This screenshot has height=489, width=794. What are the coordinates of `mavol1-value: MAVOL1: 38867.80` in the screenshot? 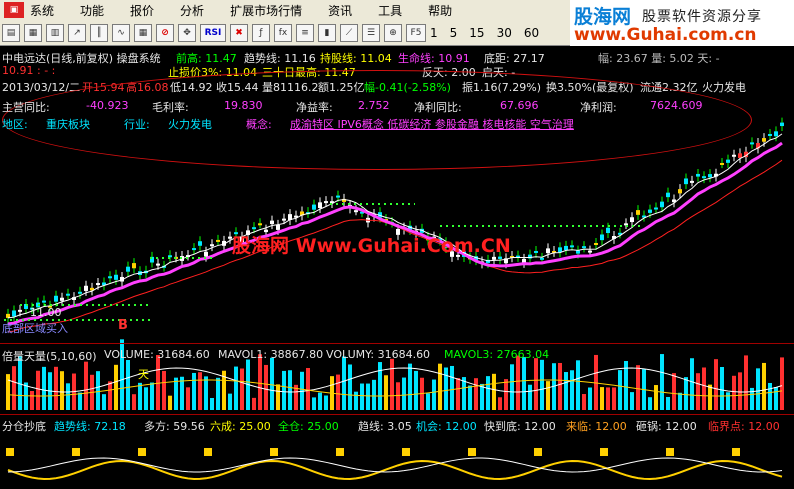 It's located at (271, 354).